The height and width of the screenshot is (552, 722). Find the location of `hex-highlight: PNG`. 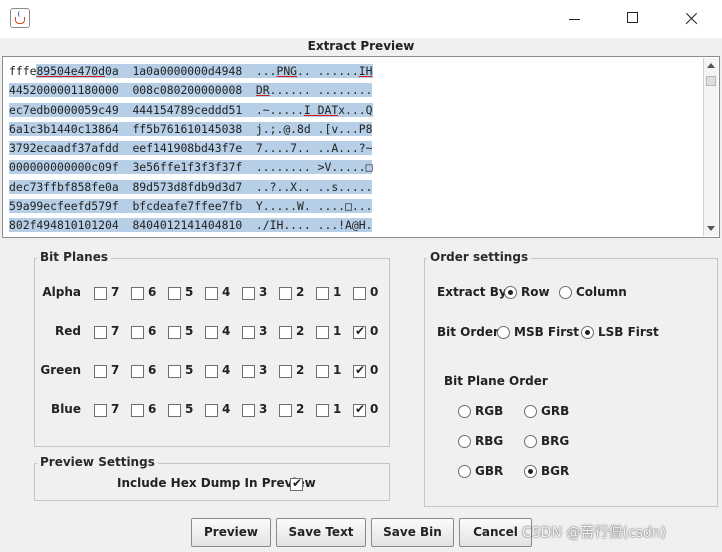

hex-highlight: PNG is located at coordinates (287, 71).